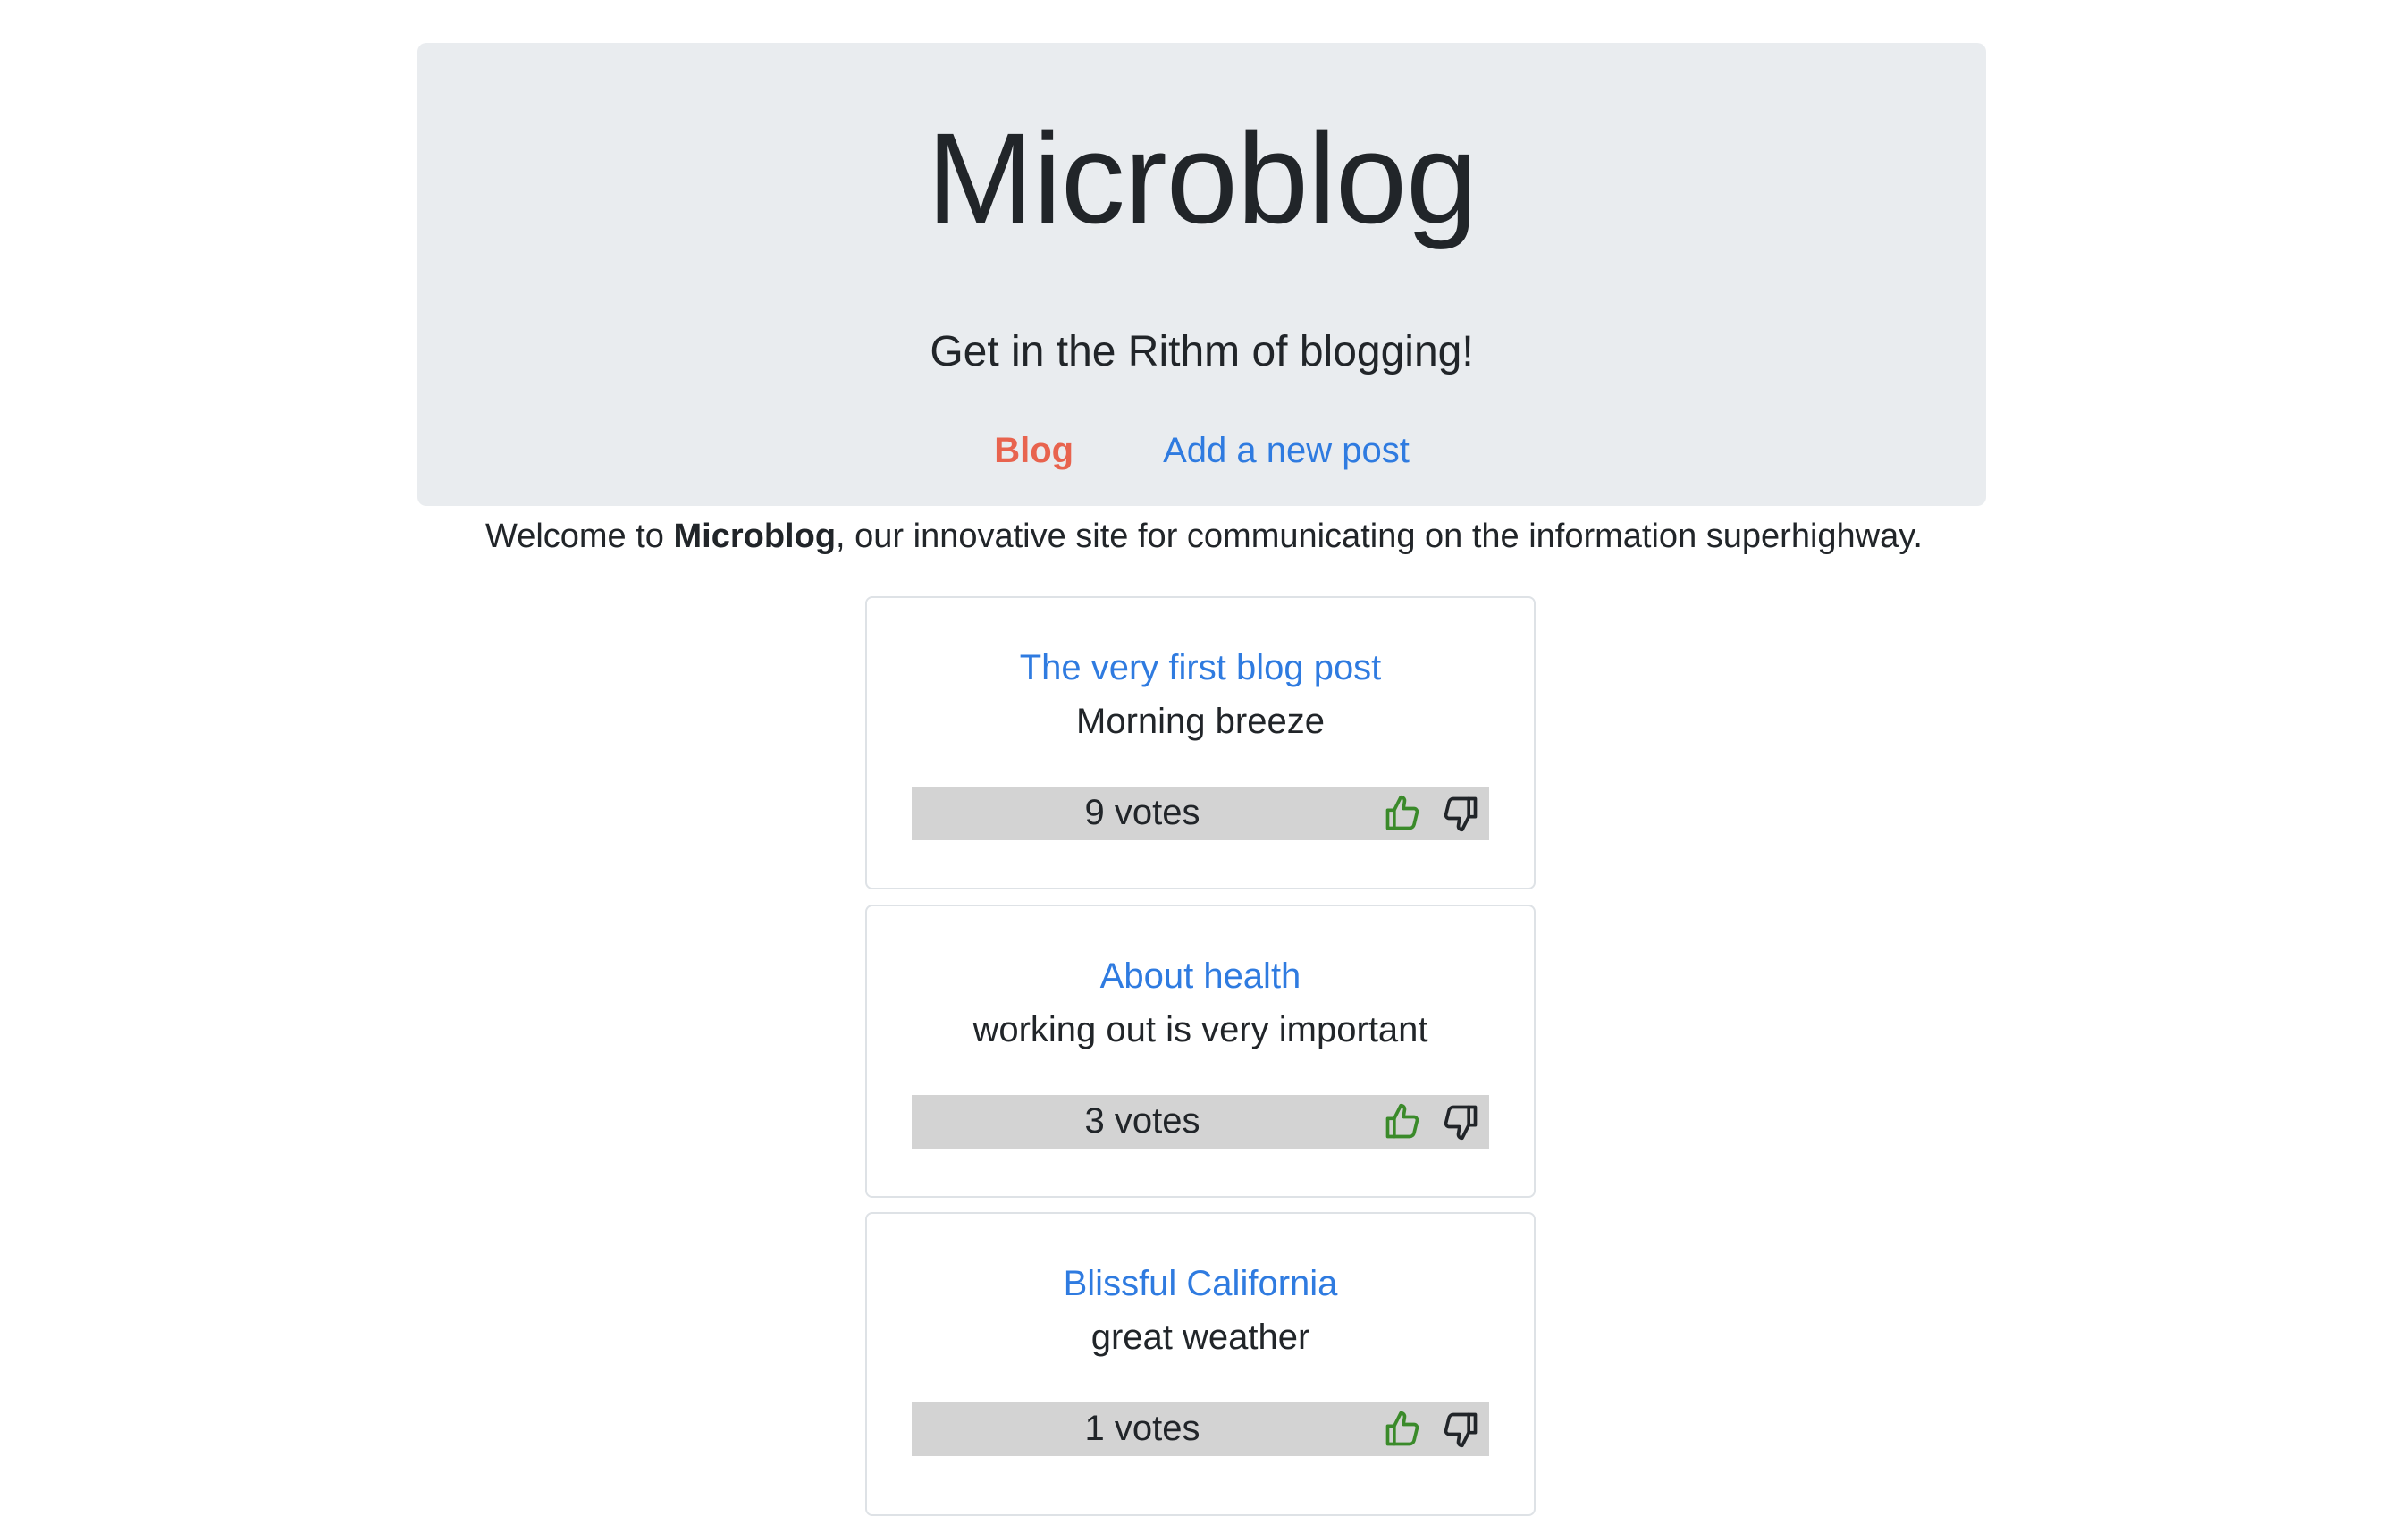  What do you see at coordinates (755, 536) in the screenshot?
I see `welcome-brand: Microblog` at bounding box center [755, 536].